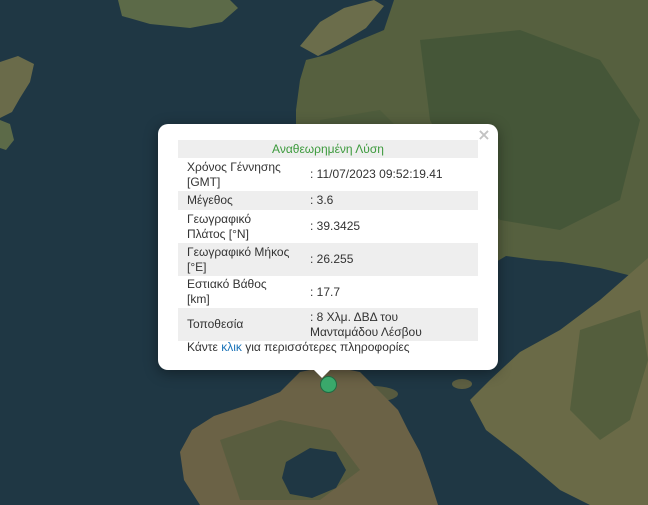 This screenshot has height=505, width=648. I want to click on table-row: Γεωγραφικό Μήκος [°E] : 26.255, so click(328, 259).